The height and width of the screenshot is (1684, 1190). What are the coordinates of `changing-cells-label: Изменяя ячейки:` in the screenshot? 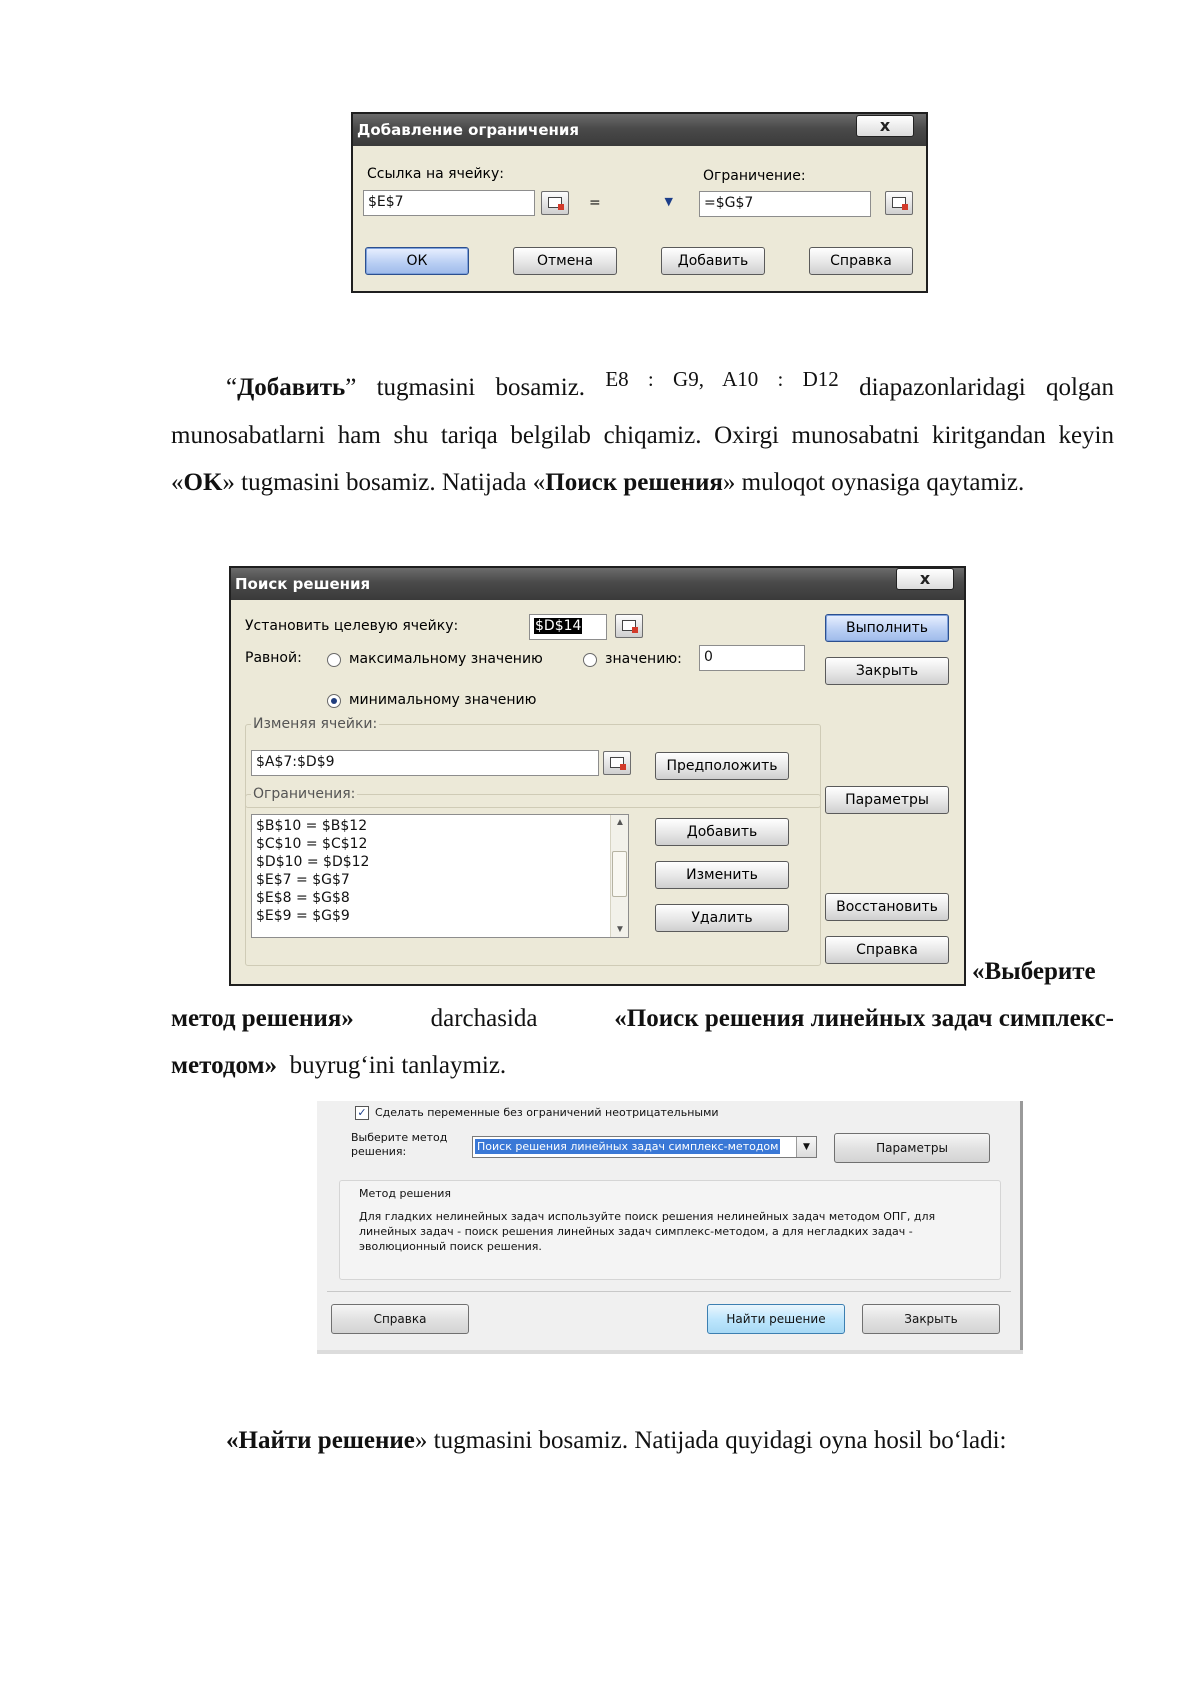 It's located at (315, 724).